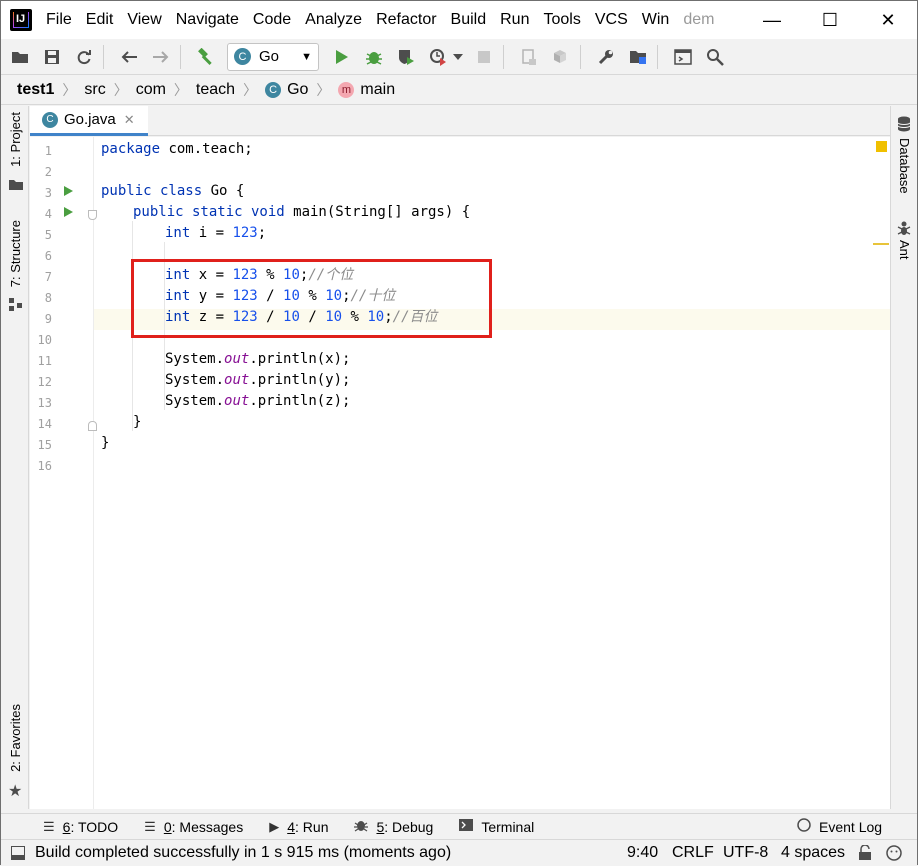  I want to click on menu-tools: Tools, so click(561, 20).